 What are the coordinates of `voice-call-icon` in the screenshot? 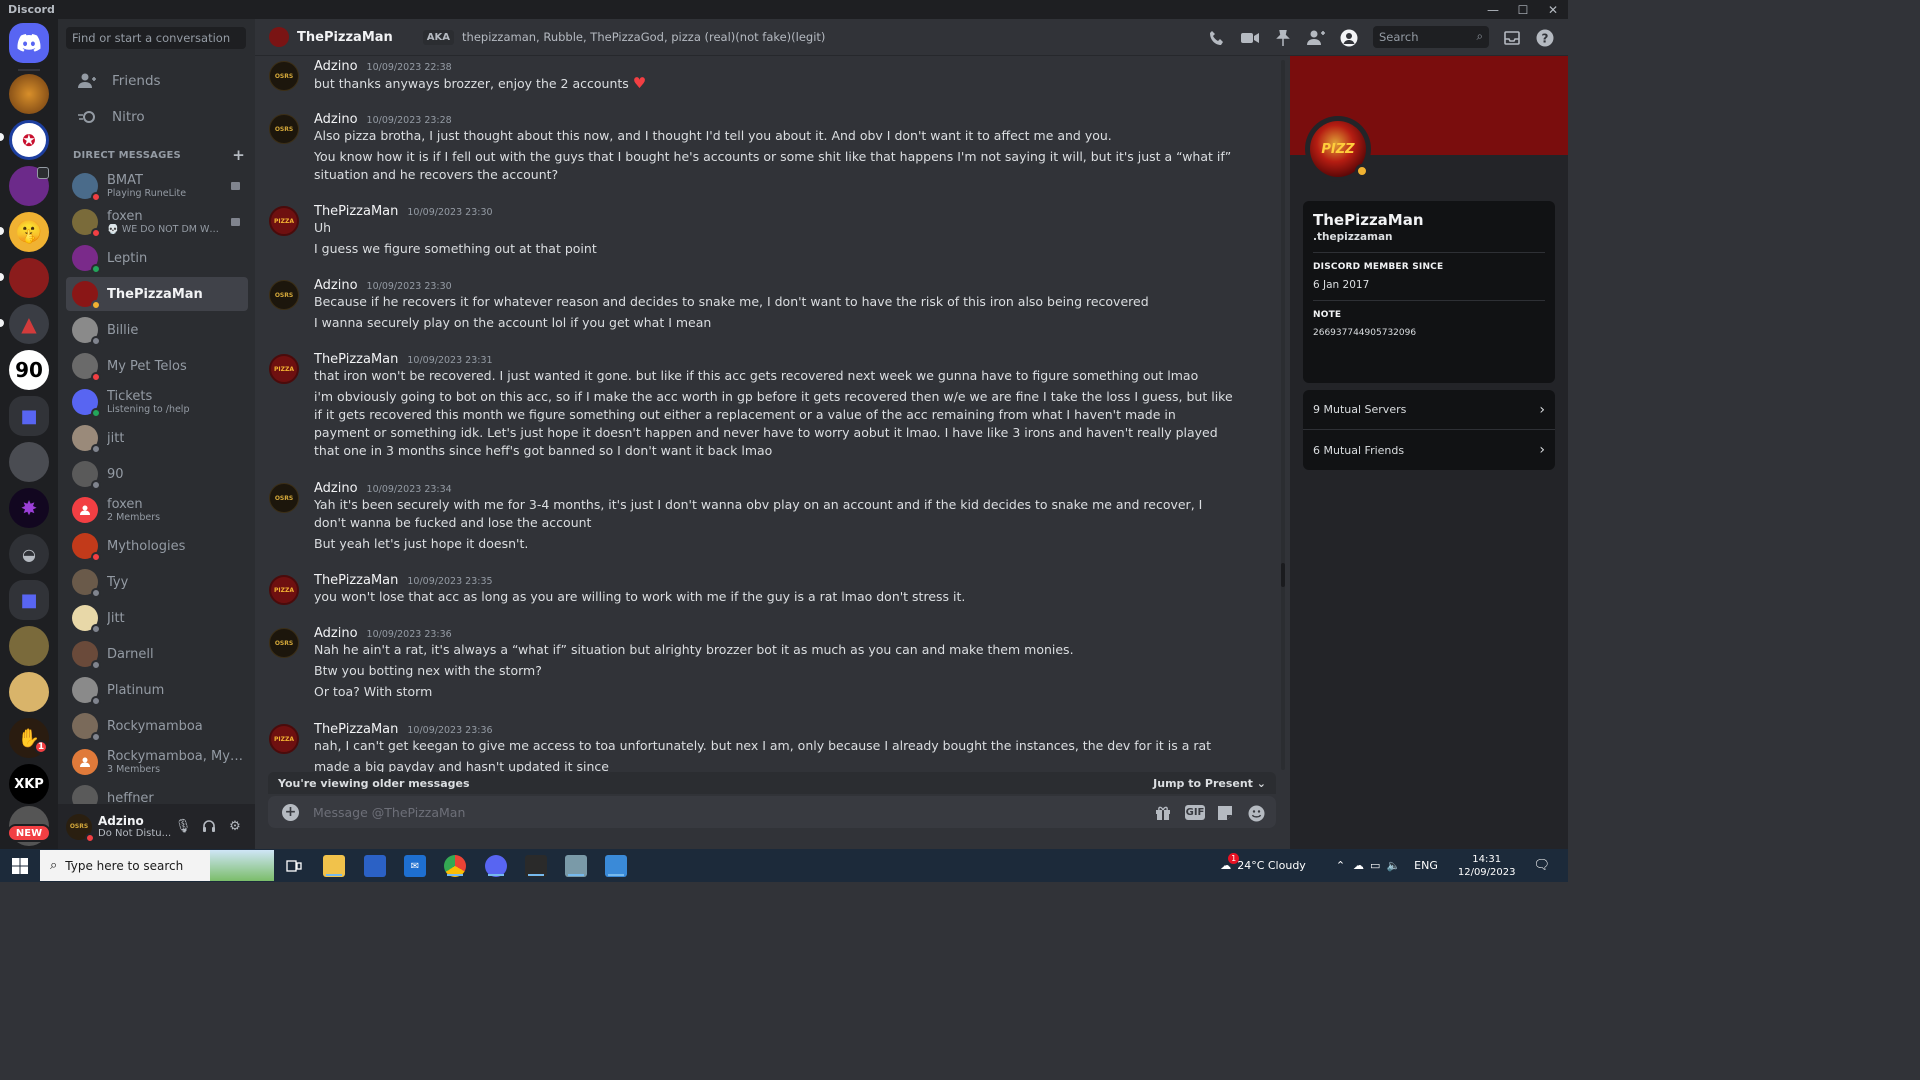 It's located at (1217, 38).